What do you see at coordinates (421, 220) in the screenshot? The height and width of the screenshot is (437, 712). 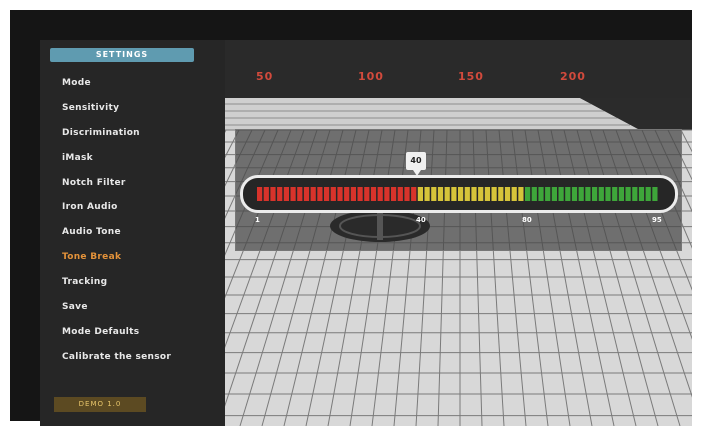 I see `meter-tick-40: 40` at bounding box center [421, 220].